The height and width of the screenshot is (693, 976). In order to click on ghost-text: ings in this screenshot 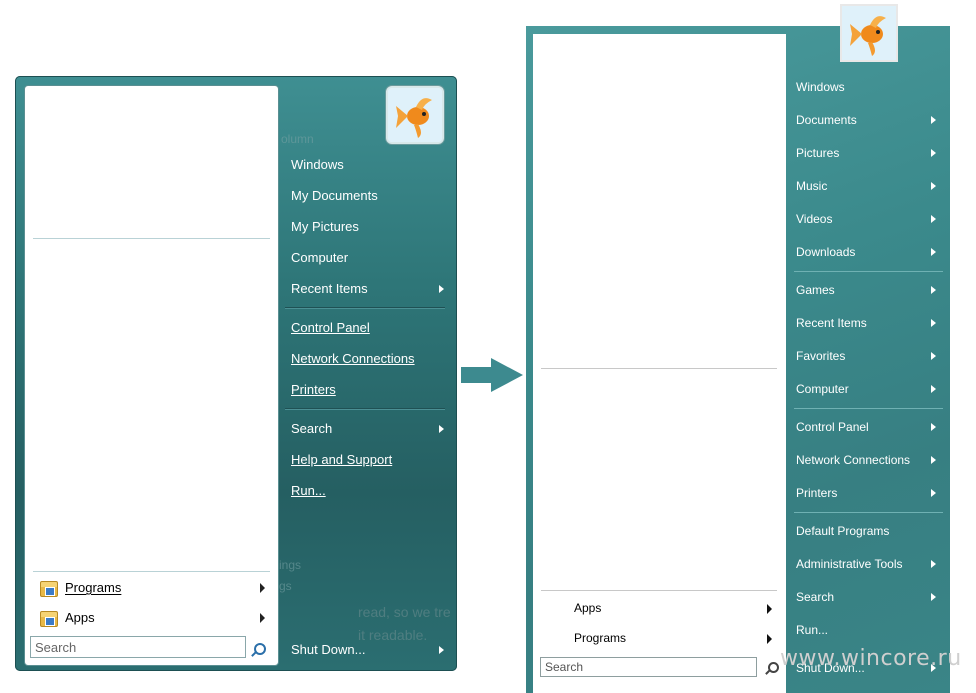, I will do `click(290, 565)`.